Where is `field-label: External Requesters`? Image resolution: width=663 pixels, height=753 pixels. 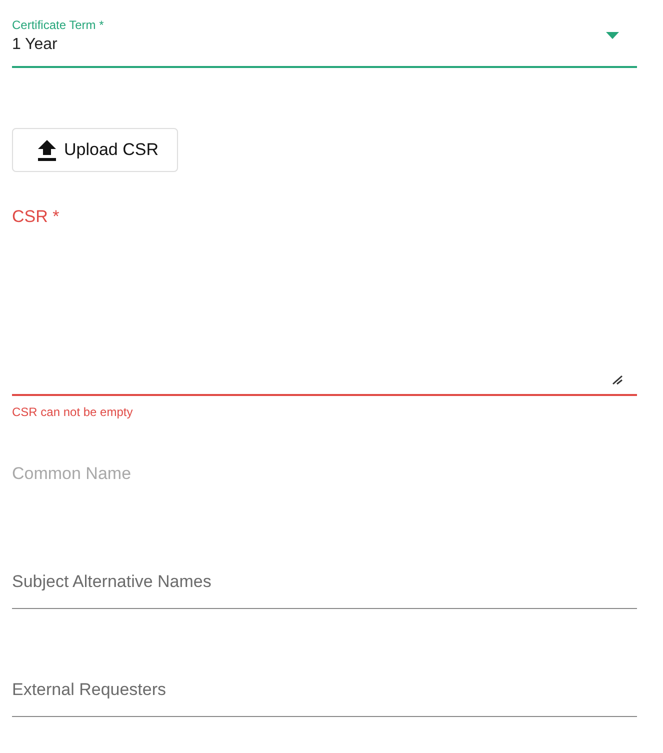
field-label: External Requesters is located at coordinates (90, 690).